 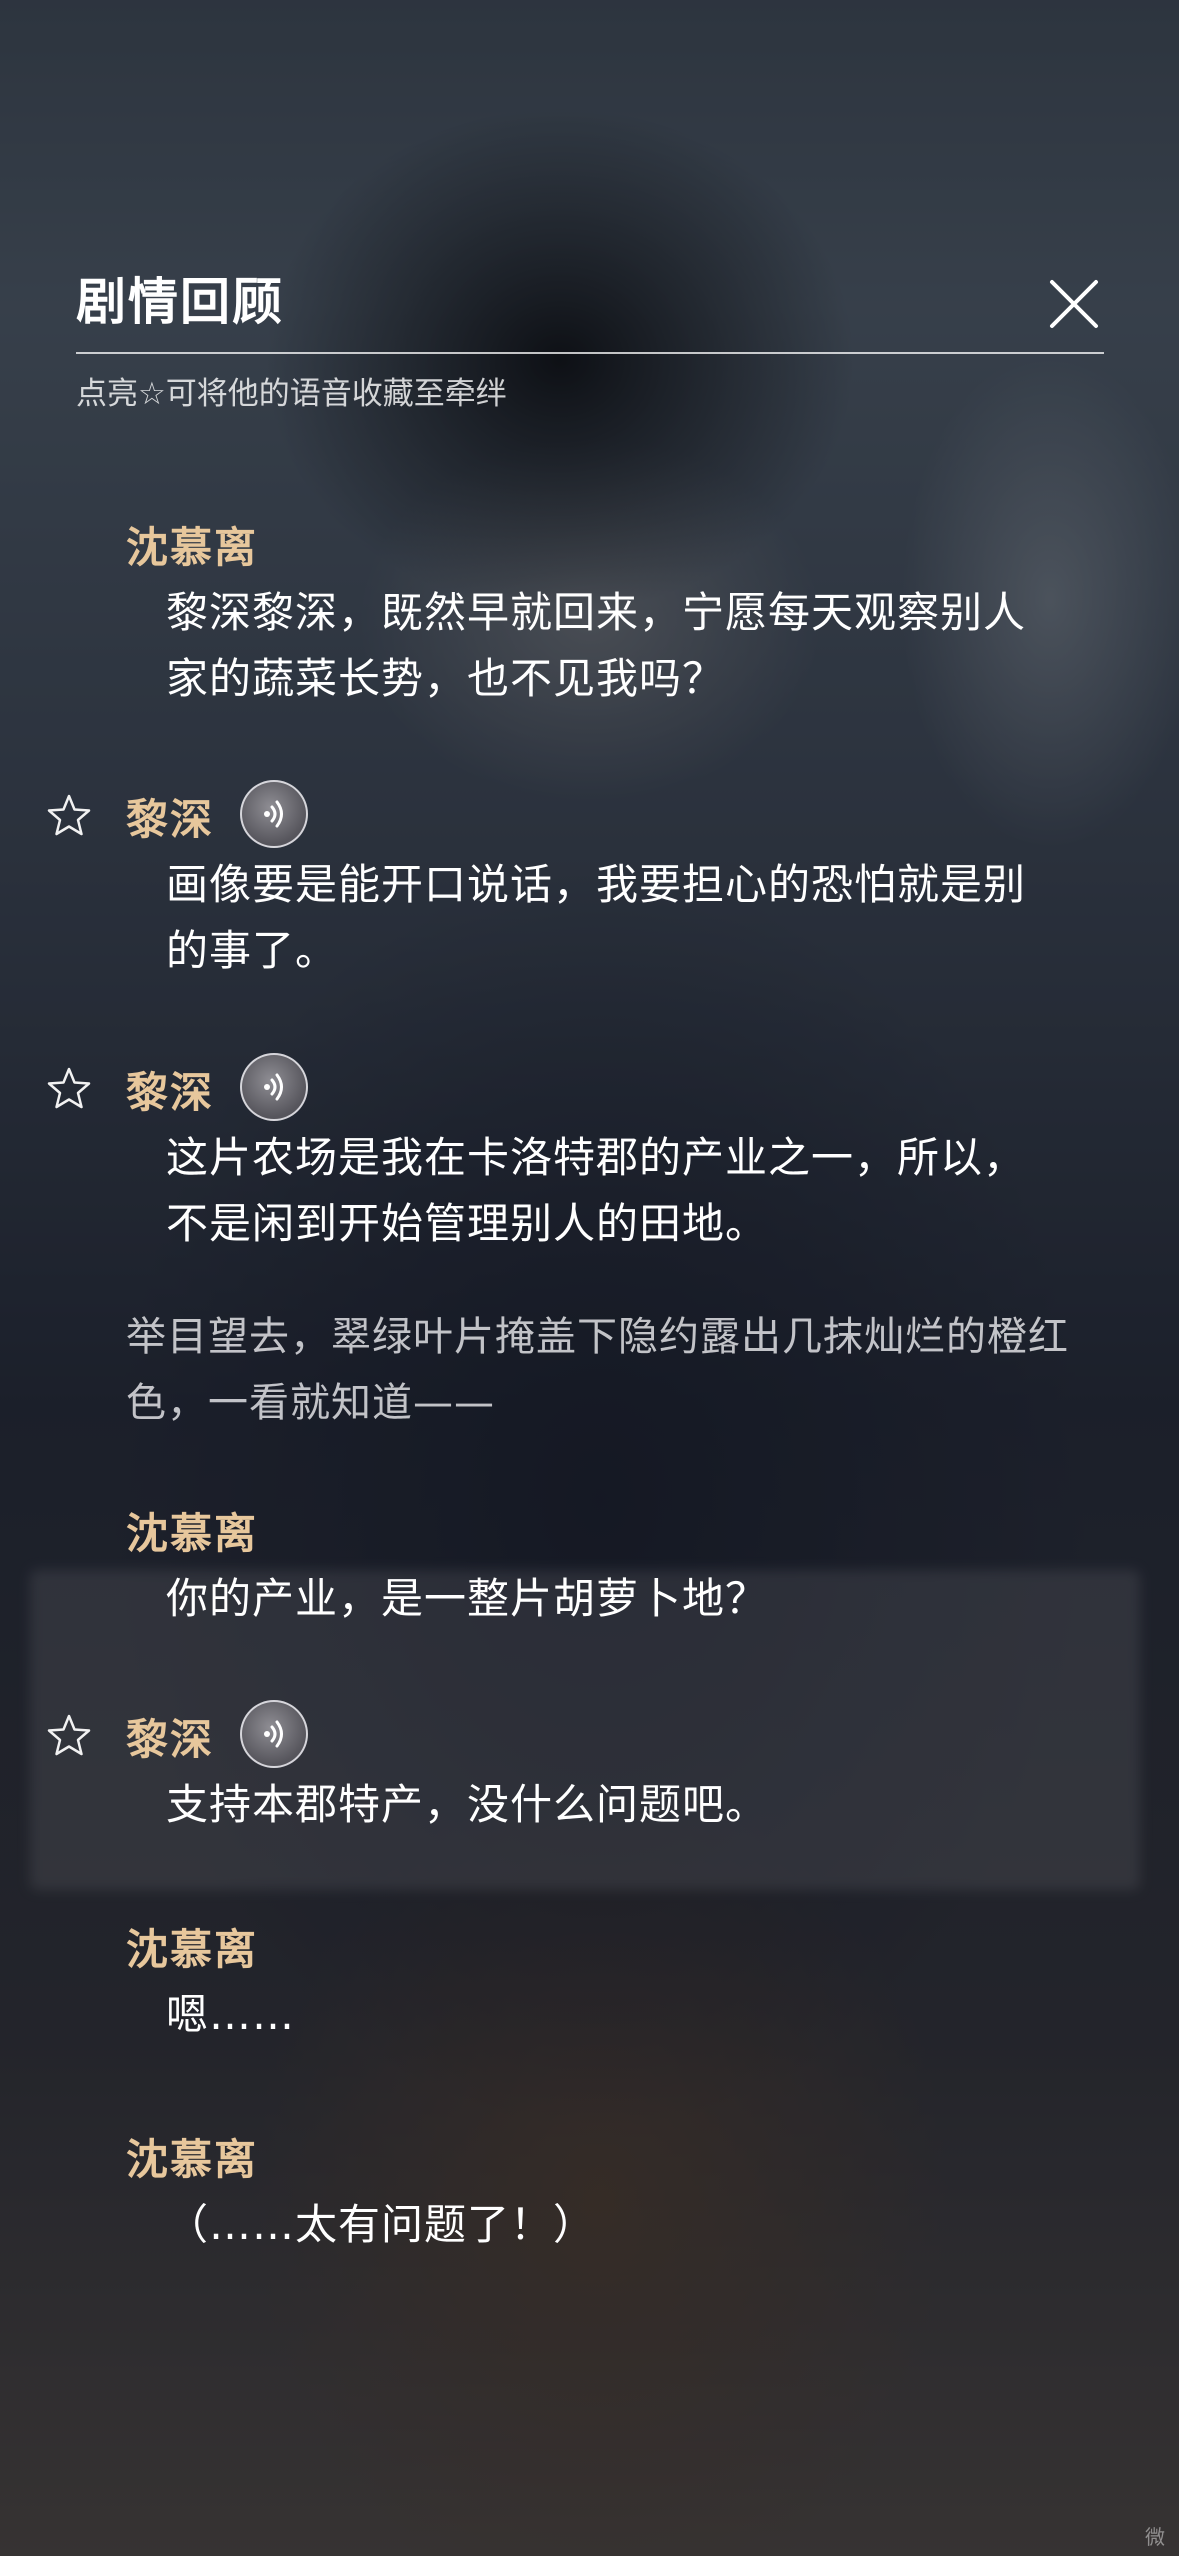 I want to click on page-title: 剧情回顾, so click(x=180, y=301).